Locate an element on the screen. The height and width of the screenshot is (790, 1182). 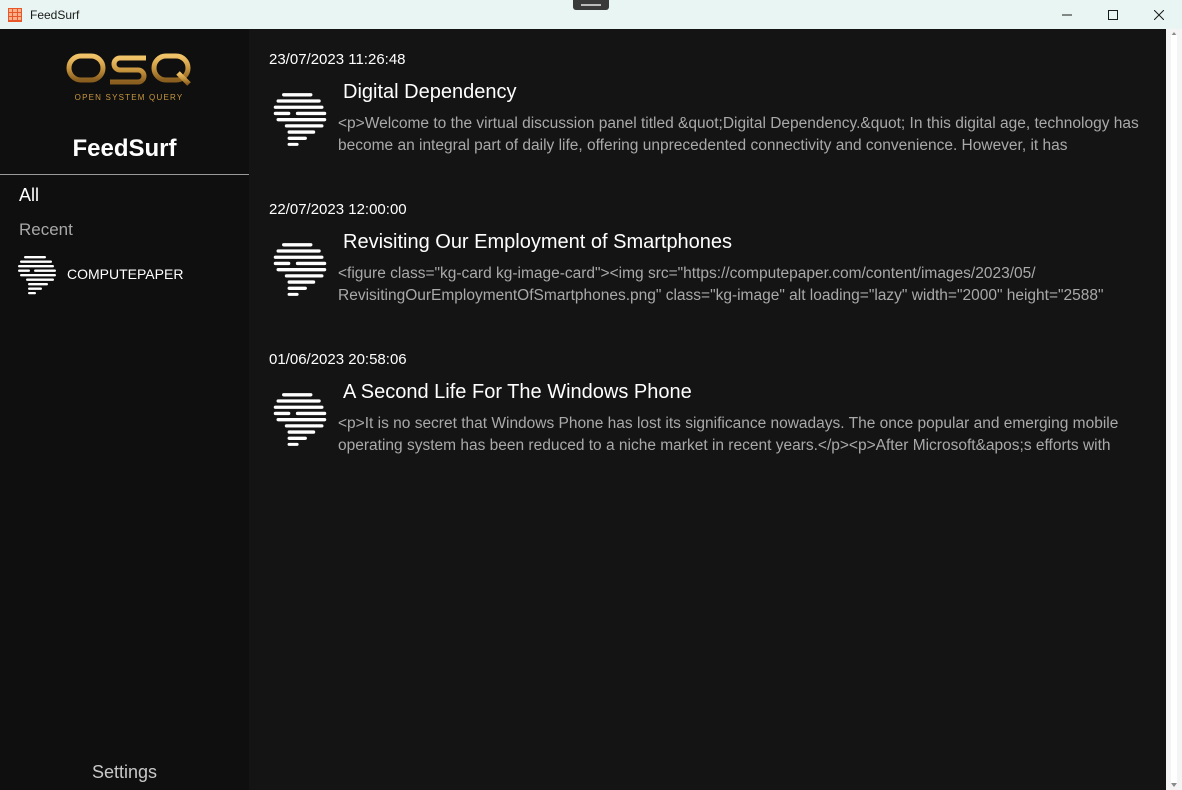
osq-logo: OPEN SYSTEM QUERY is located at coordinates (129, 79).